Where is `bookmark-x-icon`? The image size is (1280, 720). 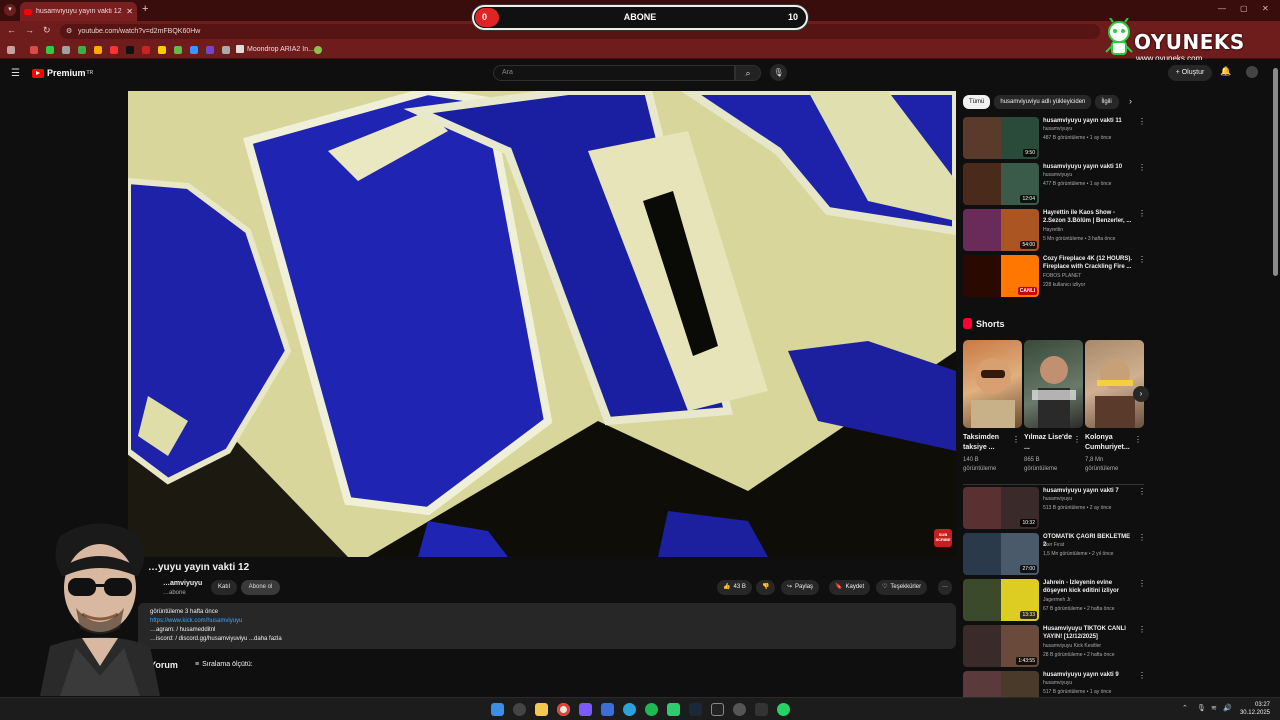
bookmark-x-icon is located at coordinates (130, 50).